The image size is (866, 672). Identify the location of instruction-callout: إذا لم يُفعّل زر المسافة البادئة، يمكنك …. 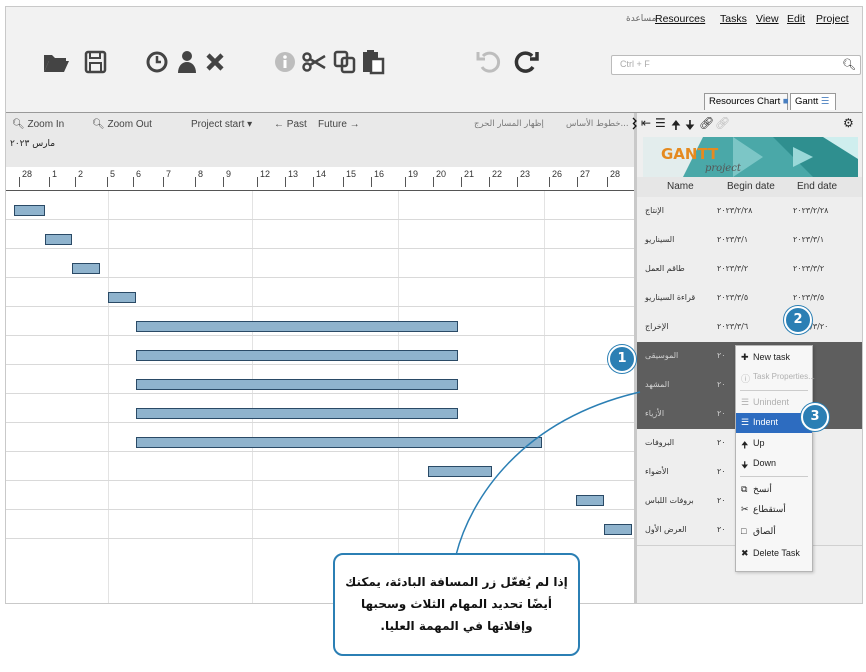
(456, 604).